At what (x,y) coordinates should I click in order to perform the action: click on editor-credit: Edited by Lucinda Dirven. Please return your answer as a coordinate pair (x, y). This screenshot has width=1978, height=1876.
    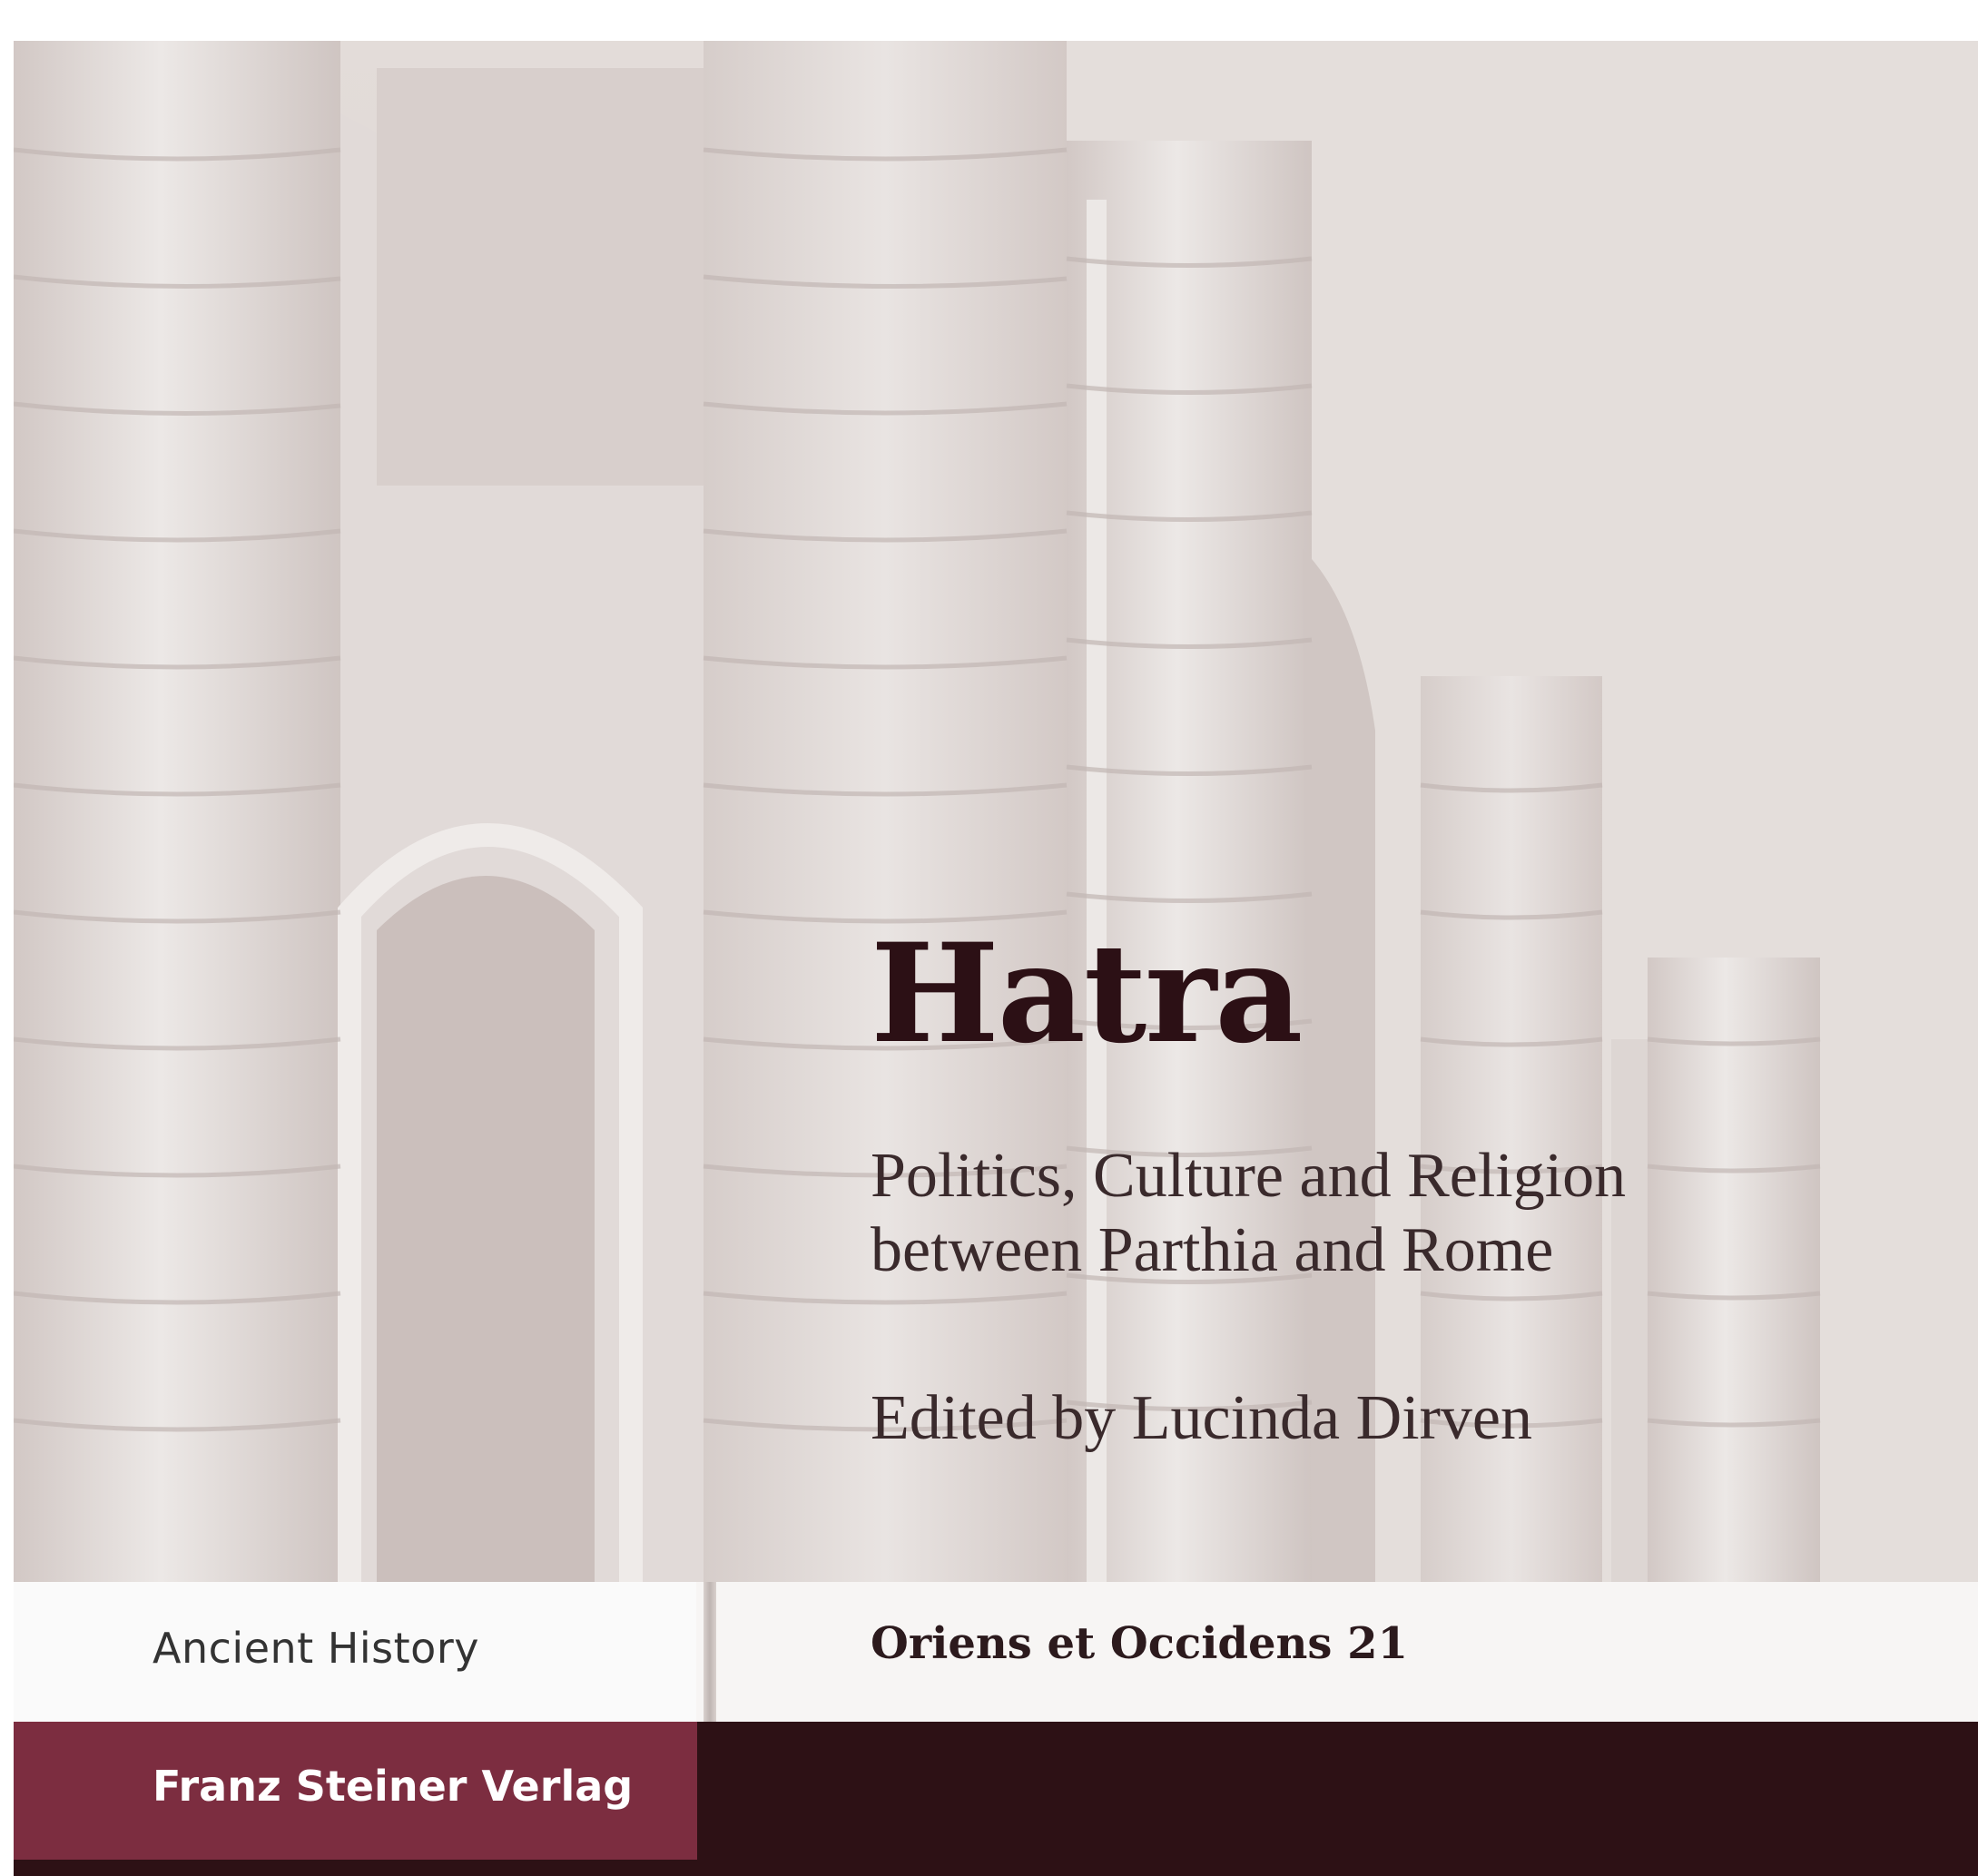
    Looking at the image, I should click on (1201, 1418).